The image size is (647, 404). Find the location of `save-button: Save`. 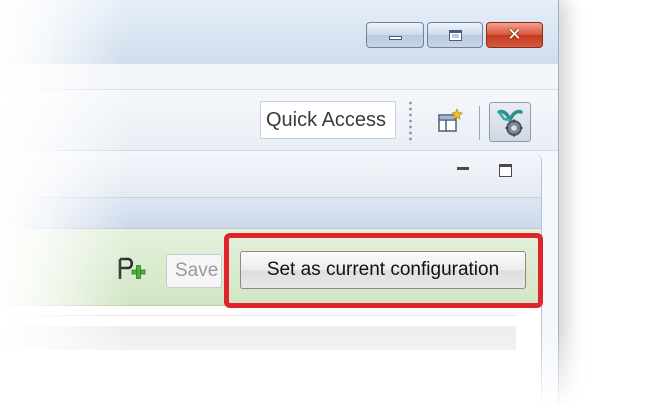

save-button: Save is located at coordinates (194, 271).